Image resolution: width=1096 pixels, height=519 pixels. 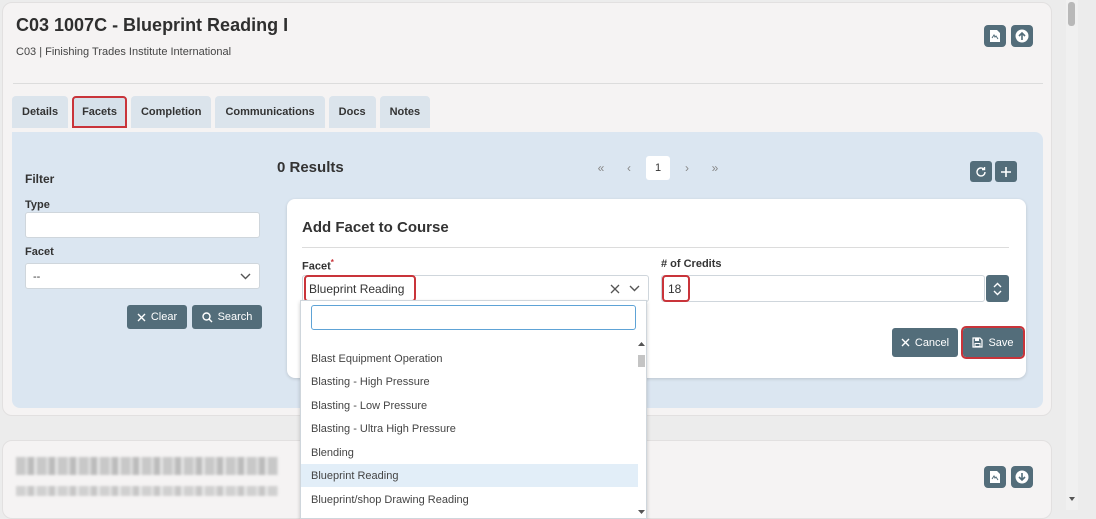 I want to click on dropdown-option-selected: Blueprint Reading, so click(x=469, y=475).